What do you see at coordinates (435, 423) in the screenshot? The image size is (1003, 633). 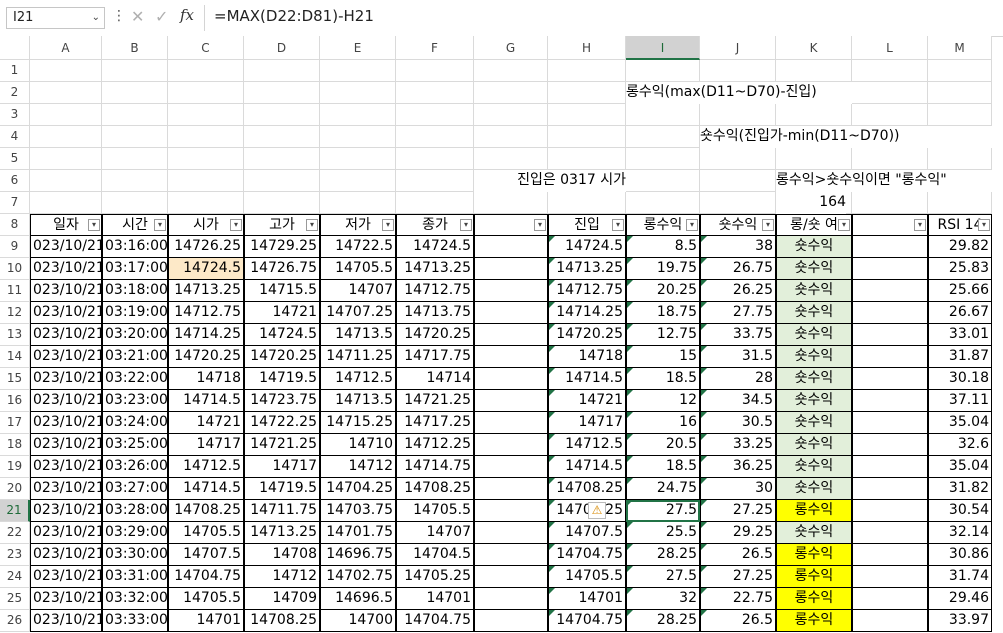 I see `cell: 14717.25` at bounding box center [435, 423].